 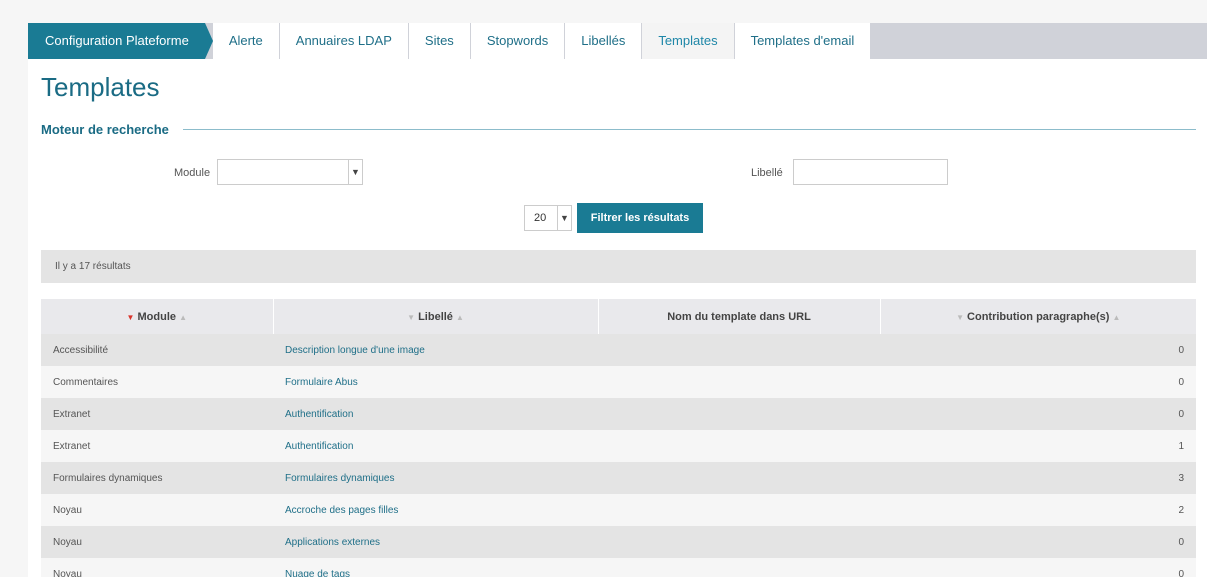 What do you see at coordinates (157, 350) in the screenshot?
I see `cell-module: Accessibilité` at bounding box center [157, 350].